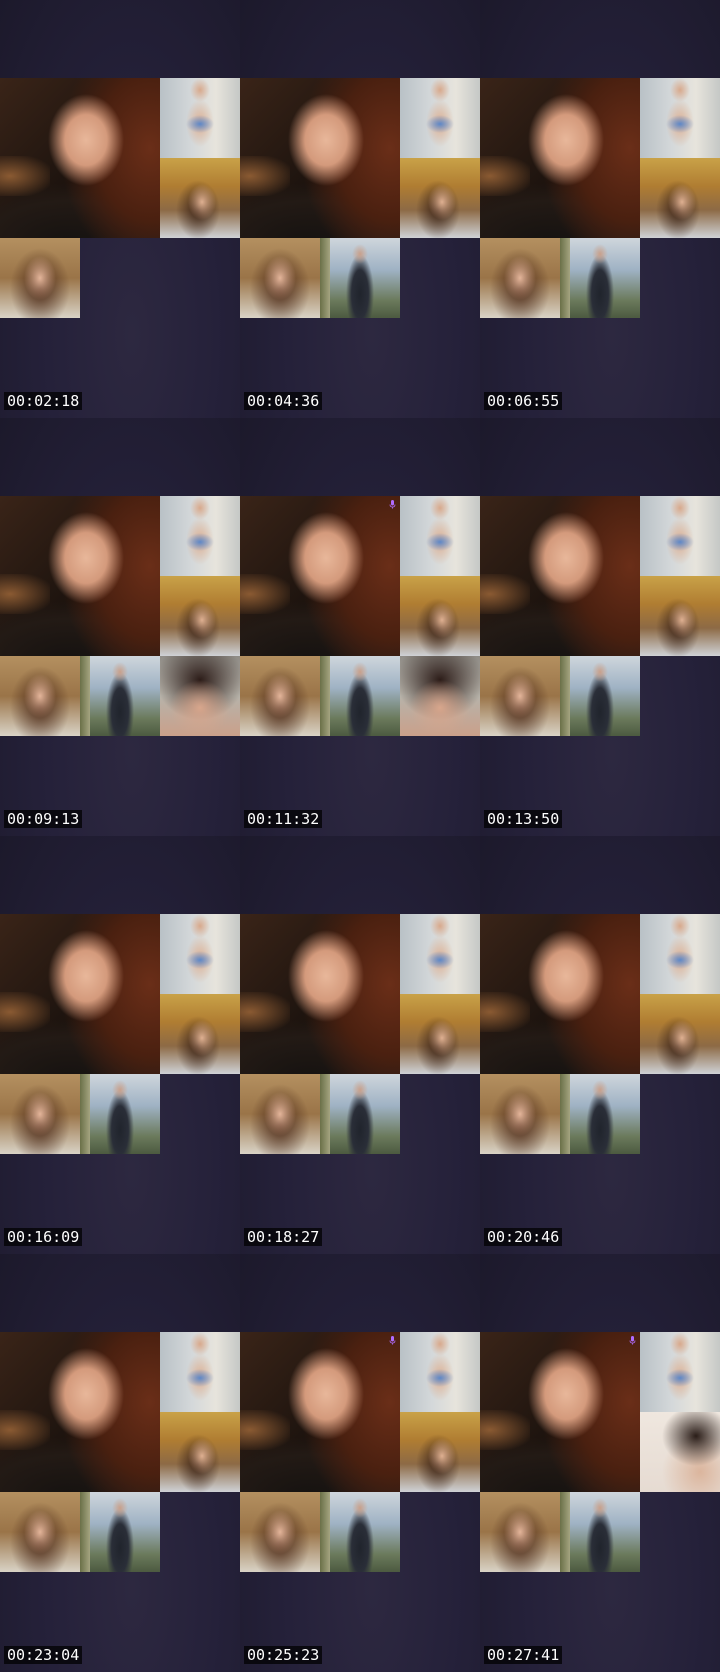 The image size is (720, 1672). What do you see at coordinates (43, 401) in the screenshot?
I see `frame-timestamp: 00:02:18` at bounding box center [43, 401].